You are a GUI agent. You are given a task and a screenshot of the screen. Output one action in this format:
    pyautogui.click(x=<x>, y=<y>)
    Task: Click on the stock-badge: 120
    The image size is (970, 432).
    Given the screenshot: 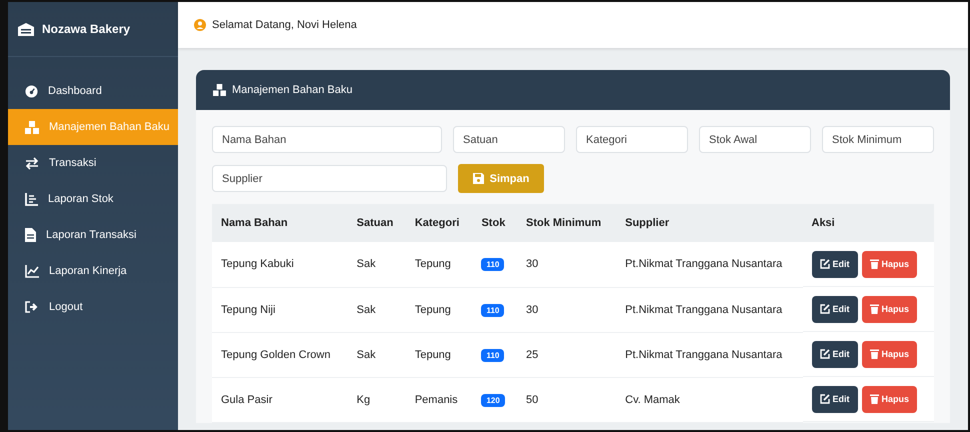 What is the action you would take?
    pyautogui.click(x=493, y=400)
    